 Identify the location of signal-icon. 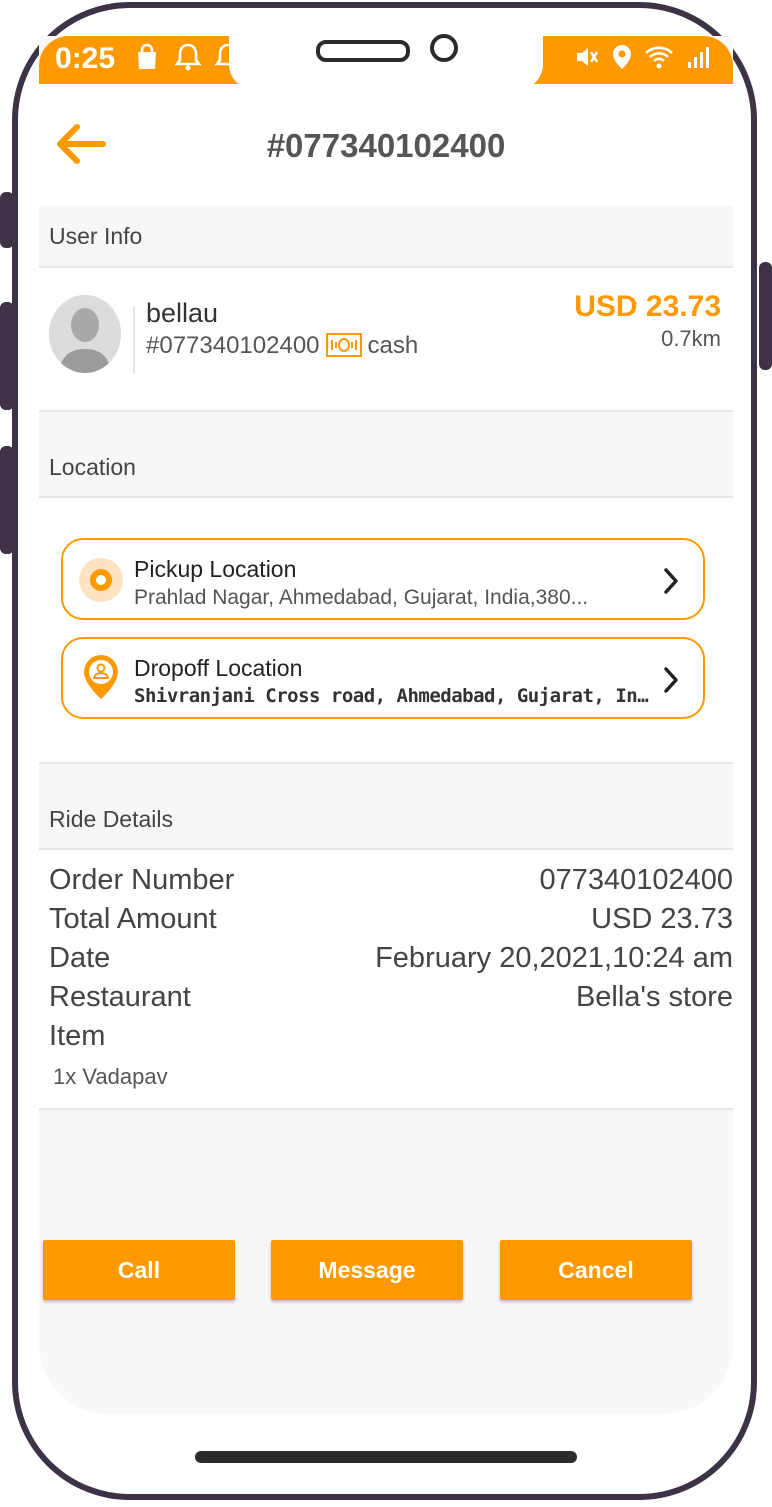
(698, 57).